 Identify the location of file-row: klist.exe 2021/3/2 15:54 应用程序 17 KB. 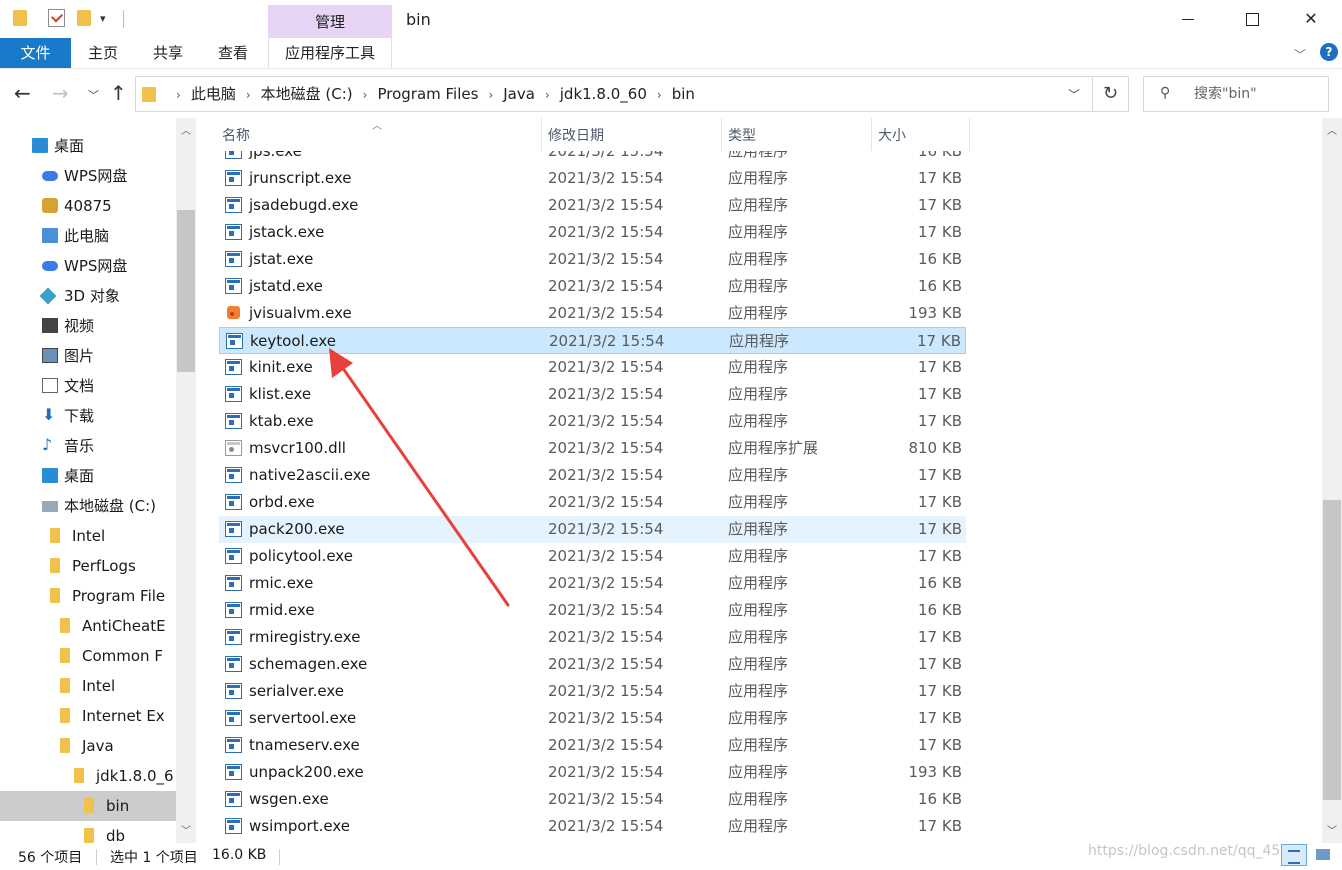
(592, 394).